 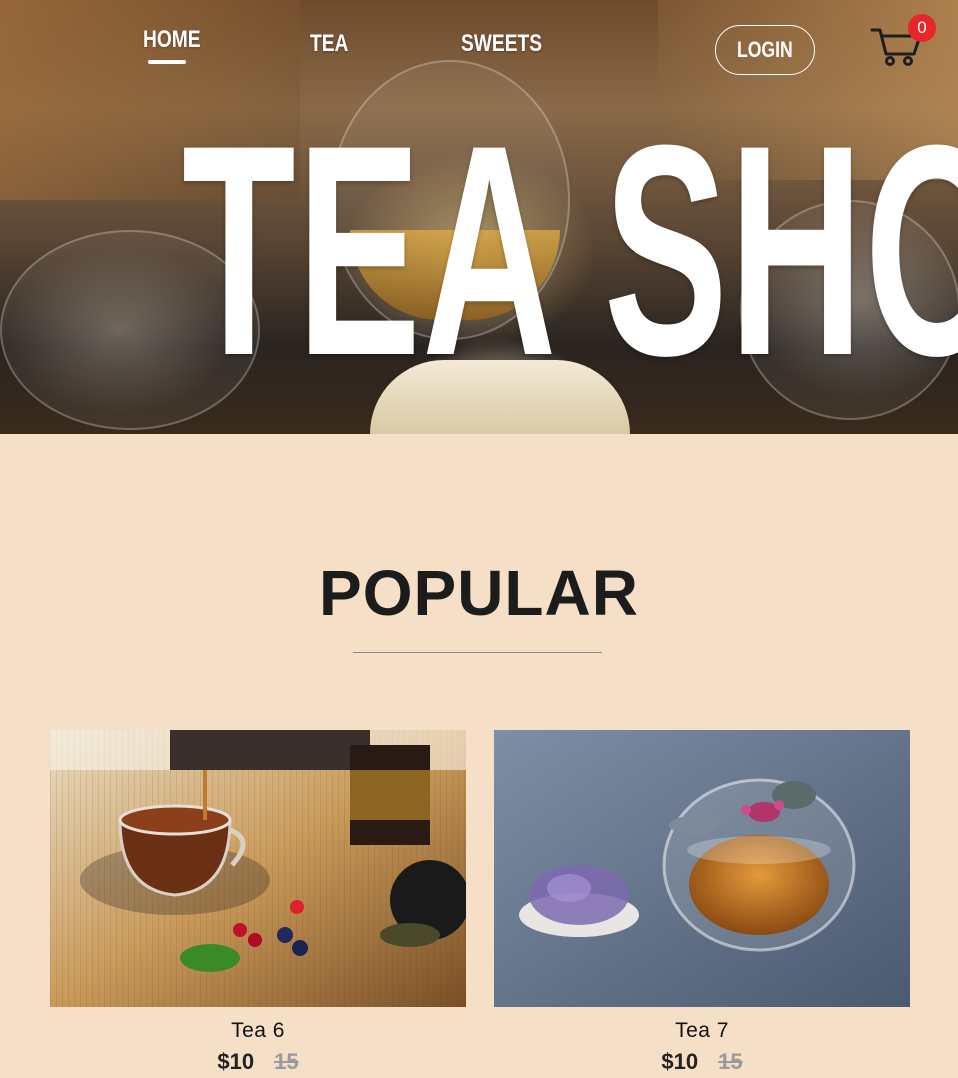 What do you see at coordinates (258, 1030) in the screenshot?
I see `product-name: Tea 6` at bounding box center [258, 1030].